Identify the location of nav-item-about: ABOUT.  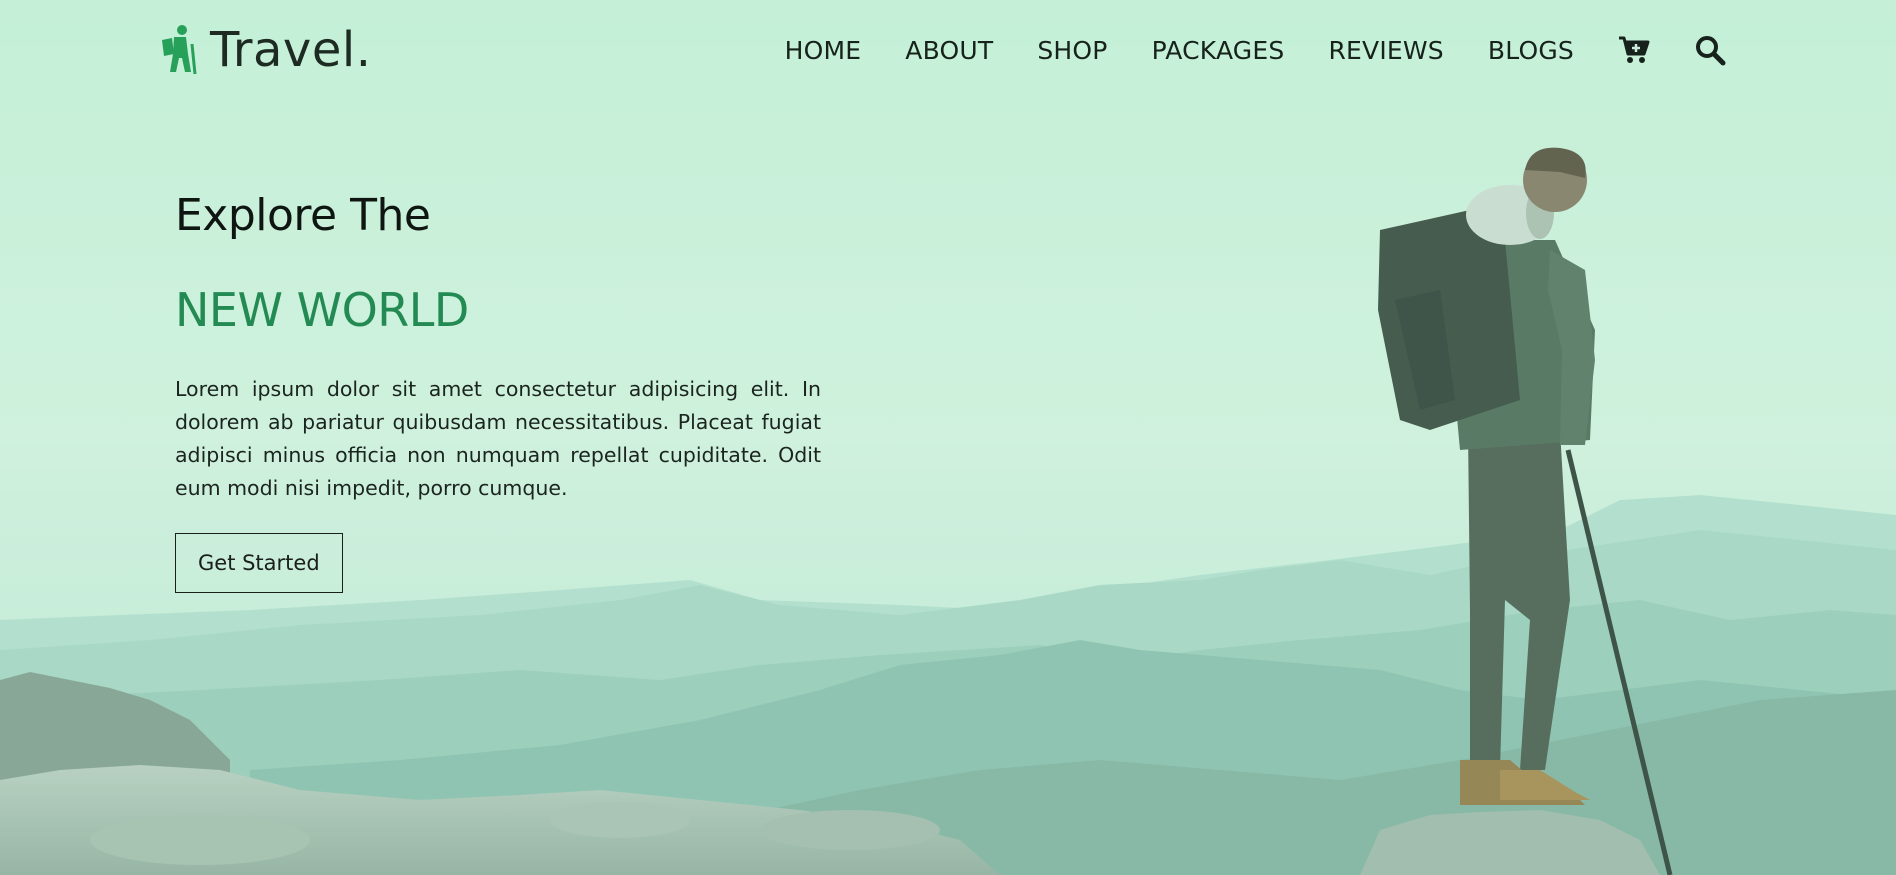
(949, 50).